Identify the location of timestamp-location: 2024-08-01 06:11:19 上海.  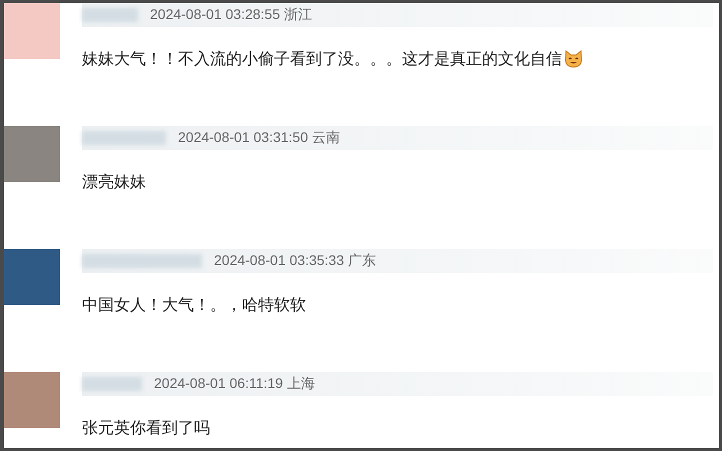
(234, 384).